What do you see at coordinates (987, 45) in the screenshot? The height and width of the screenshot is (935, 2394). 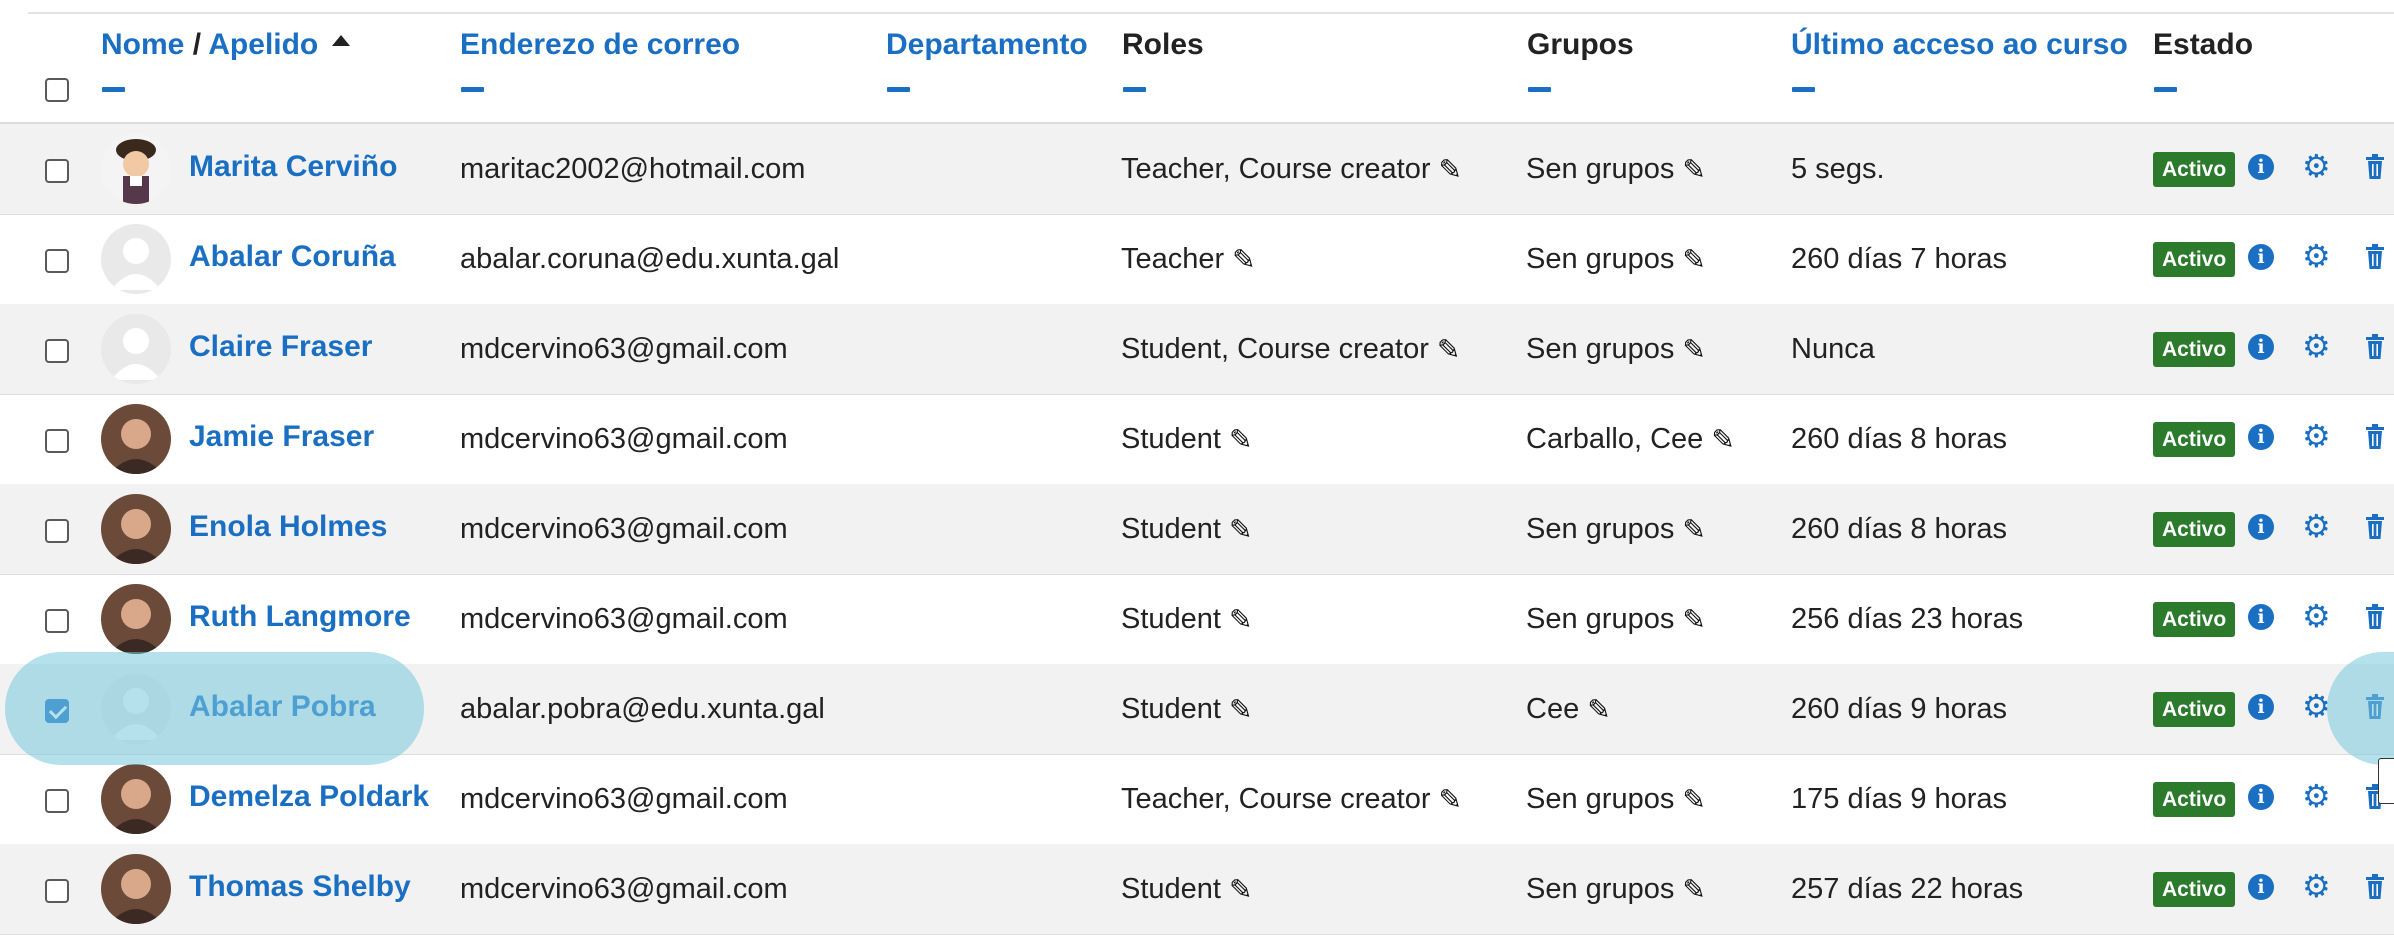 I see `sort-by-department-link: Departamento` at bounding box center [987, 45].